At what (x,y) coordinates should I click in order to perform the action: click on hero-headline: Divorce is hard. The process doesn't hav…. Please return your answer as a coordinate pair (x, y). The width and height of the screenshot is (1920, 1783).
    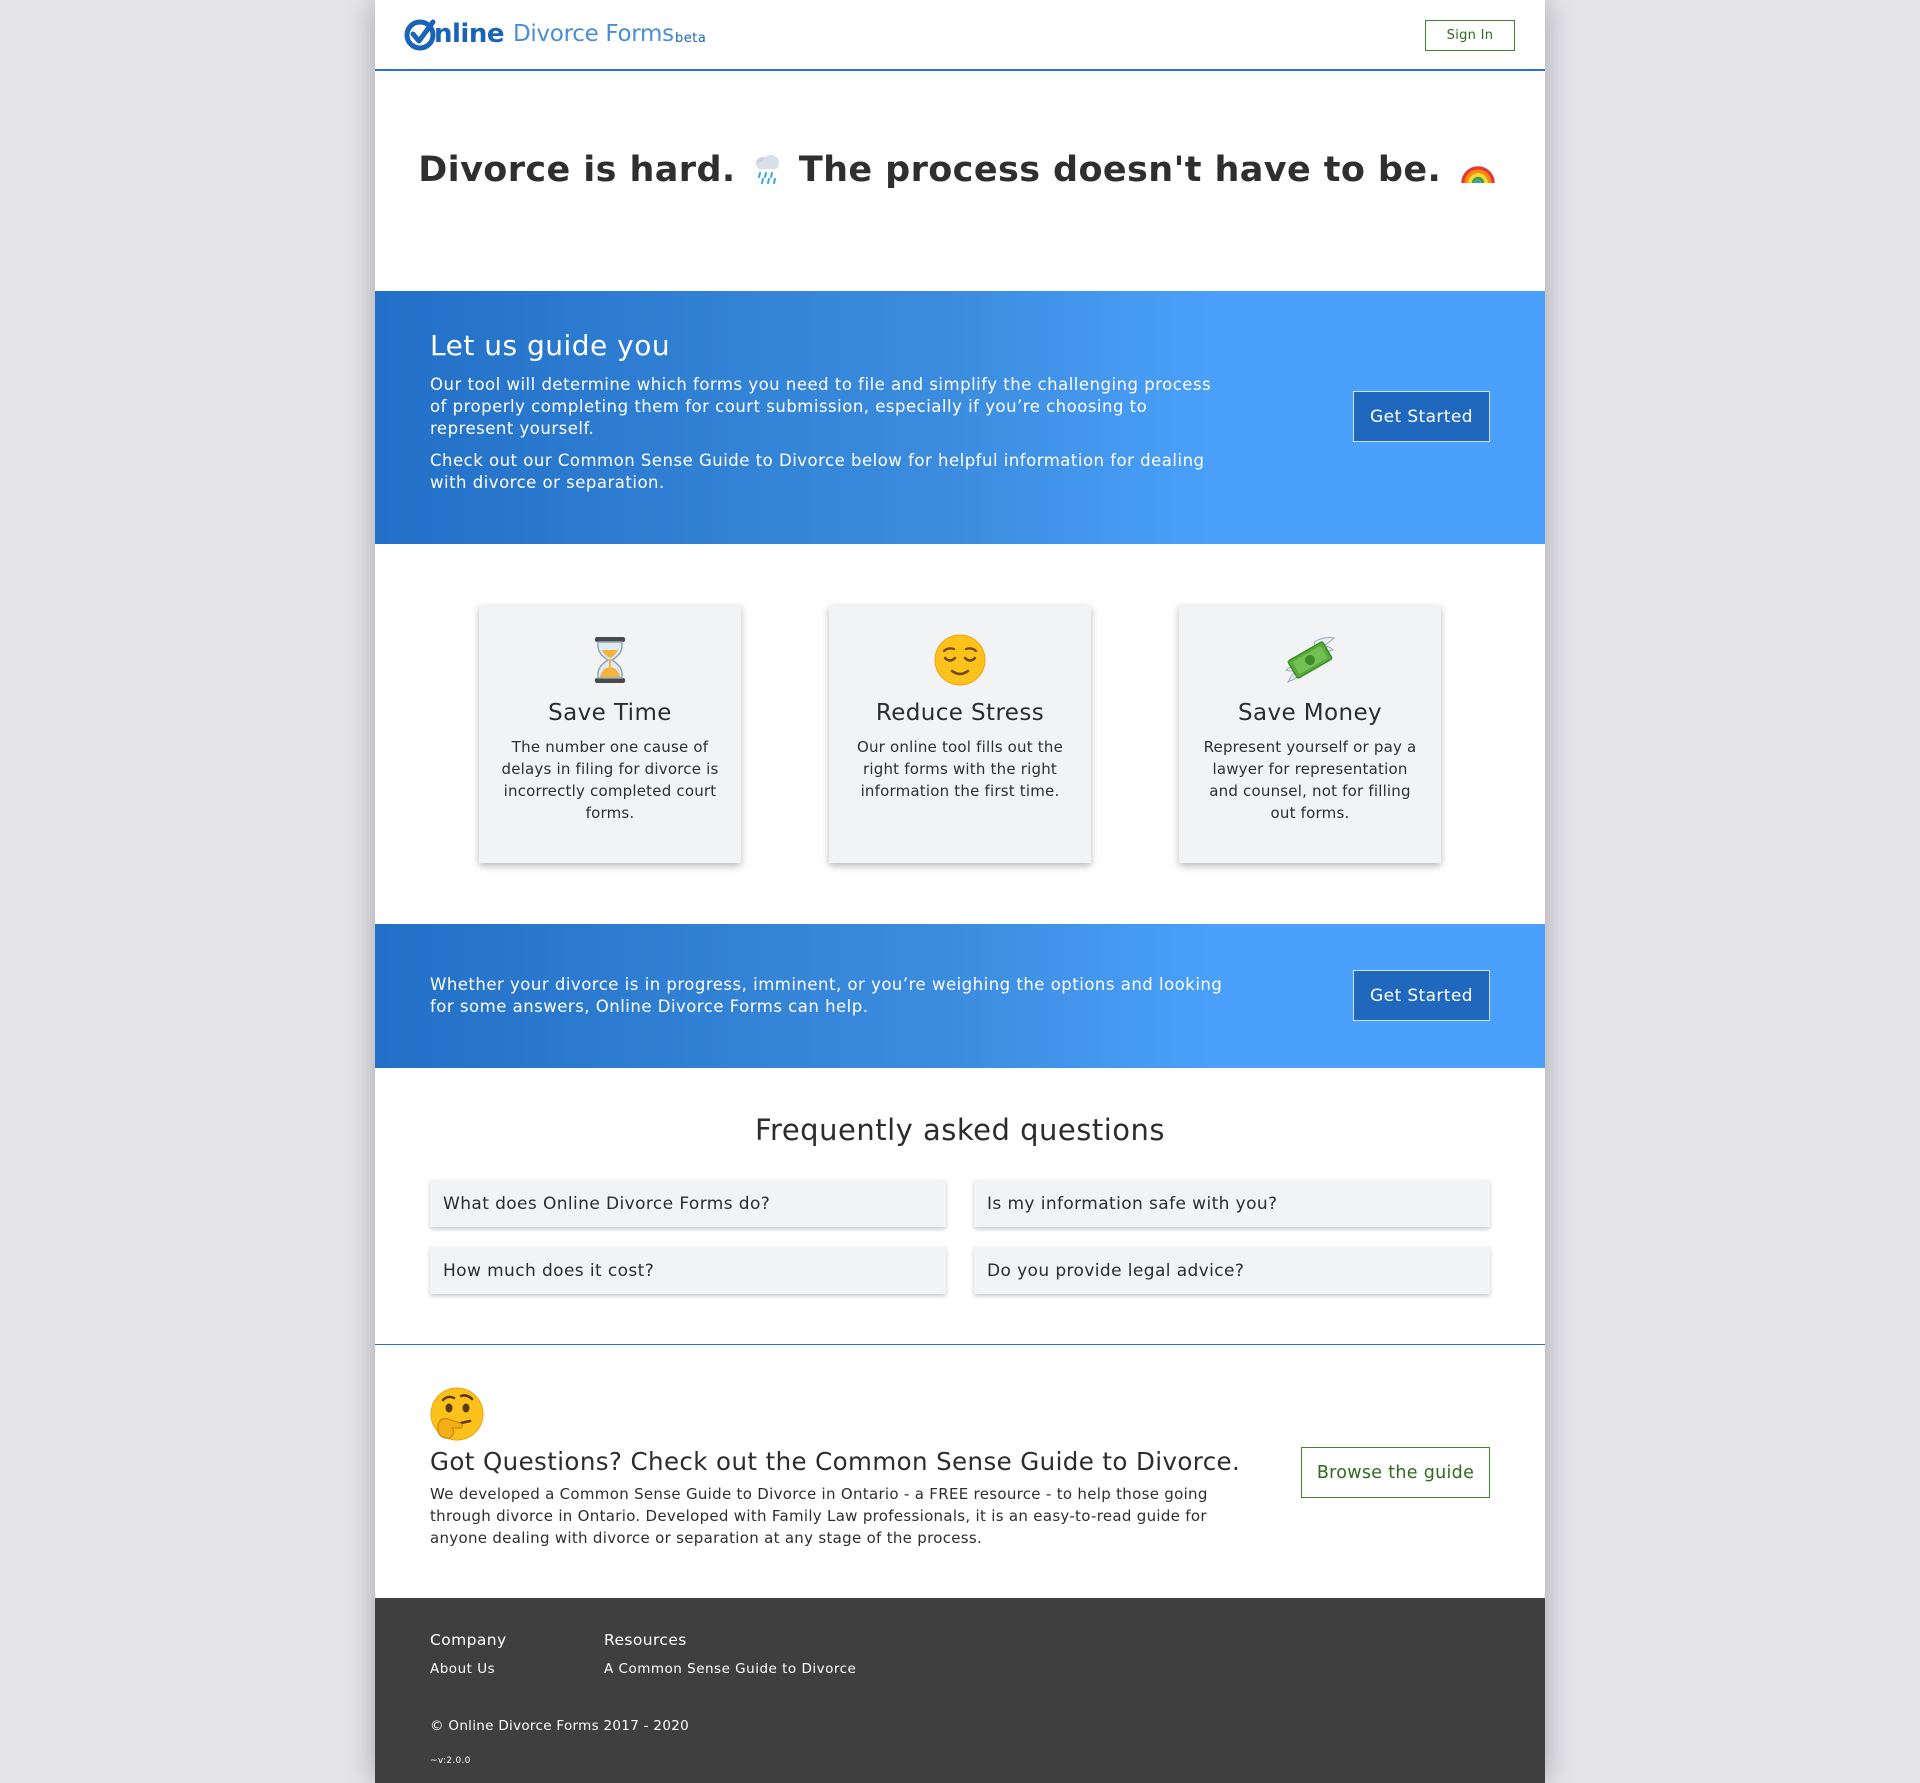
    Looking at the image, I should click on (960, 170).